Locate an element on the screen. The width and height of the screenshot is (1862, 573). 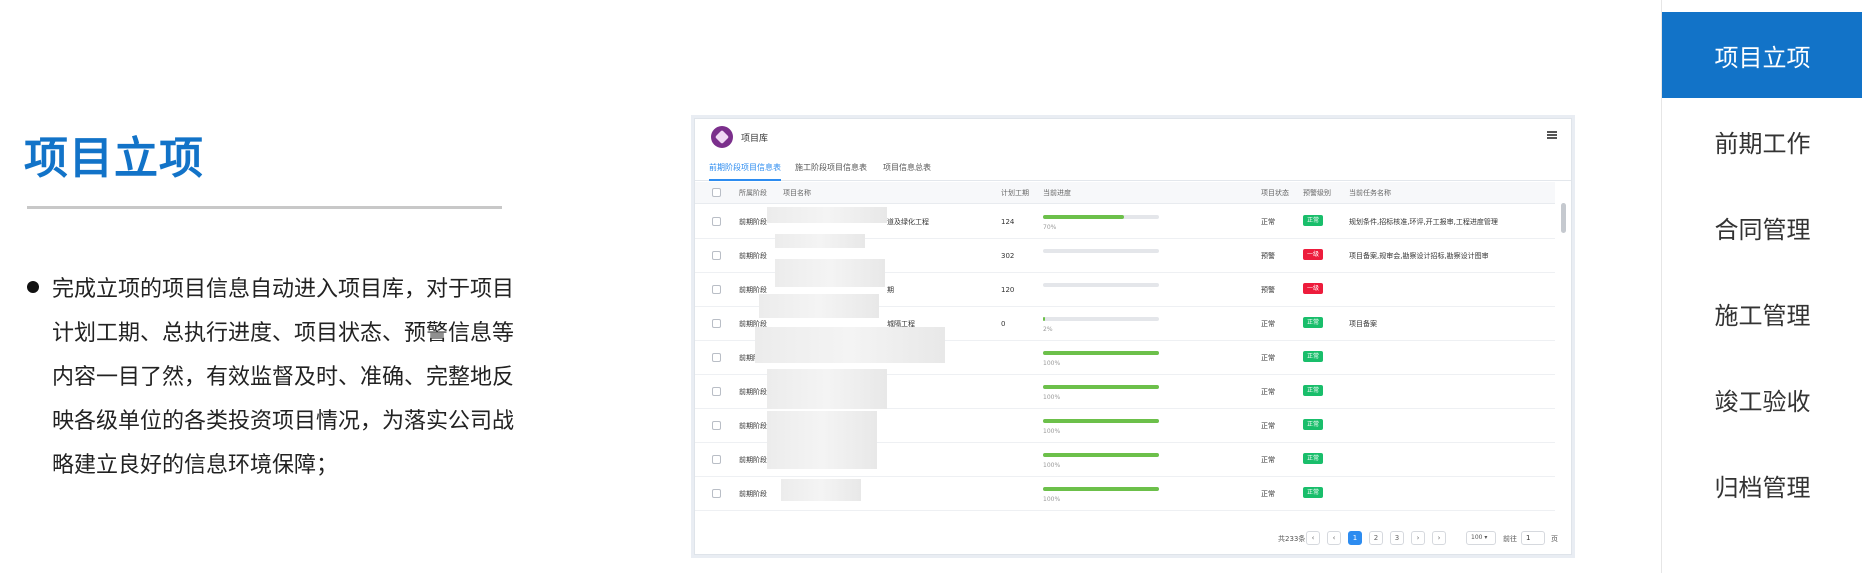
tab-project-summary: 项目信息总表 is located at coordinates (907, 168).